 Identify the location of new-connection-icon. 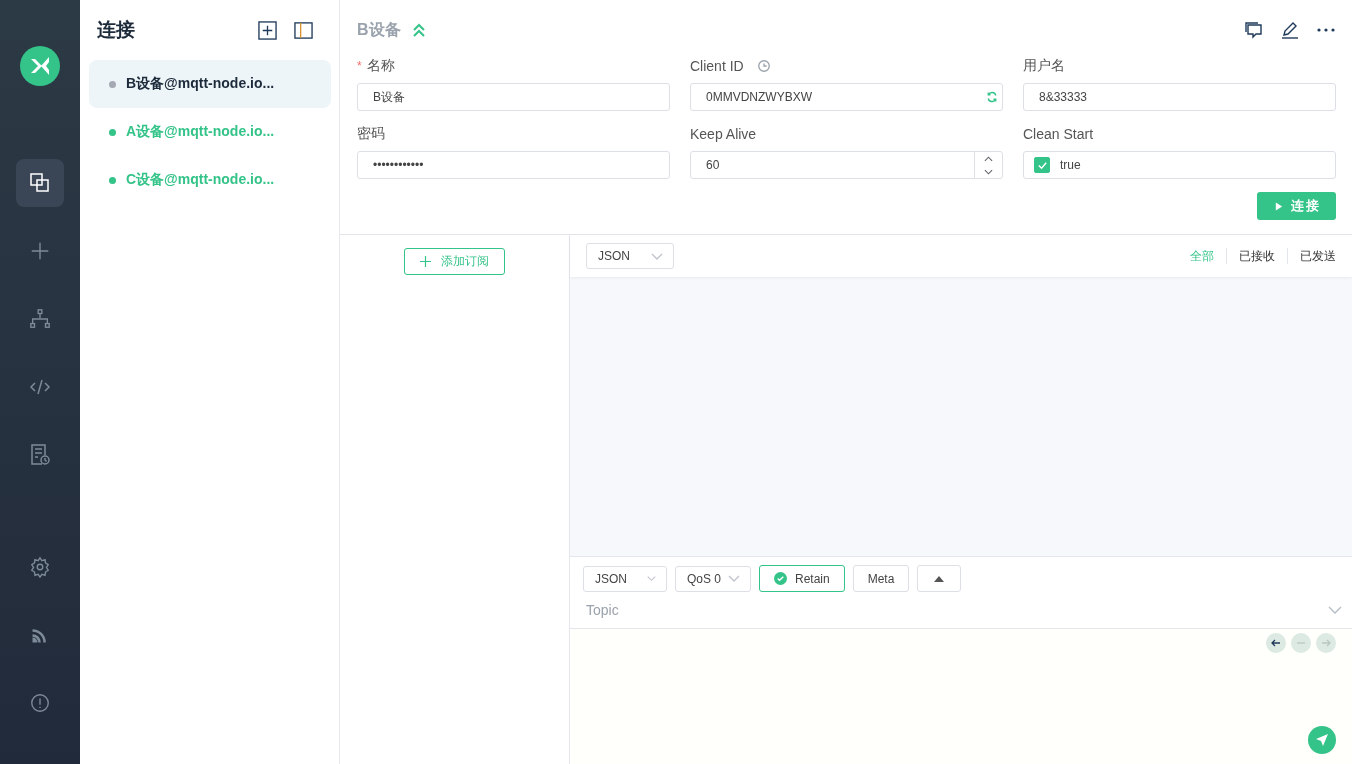
(267, 30).